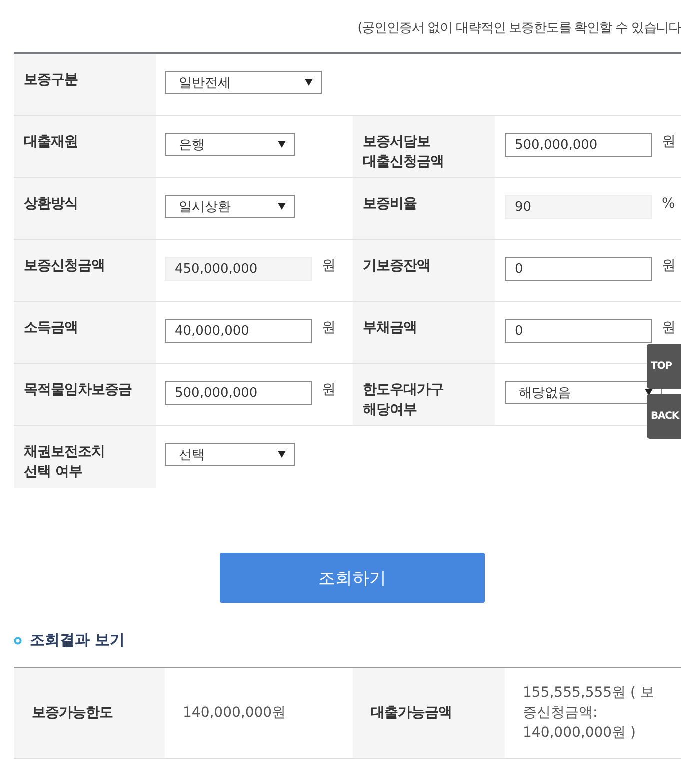 Image resolution: width=681 pixels, height=759 pixels. Describe the element at coordinates (589, 713) in the screenshot. I see `result-value: 155,555,555원 ( 보증신청금액: 140,000,000원 )` at that location.